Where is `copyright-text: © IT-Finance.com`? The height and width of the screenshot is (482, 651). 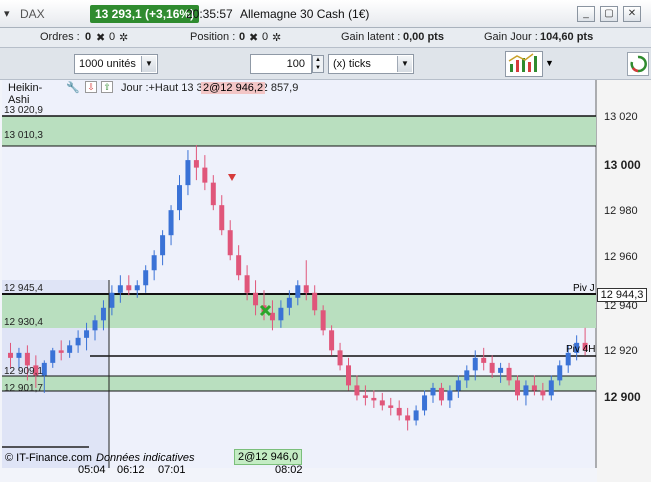
copyright-text: © IT-Finance.com is located at coordinates (48, 458).